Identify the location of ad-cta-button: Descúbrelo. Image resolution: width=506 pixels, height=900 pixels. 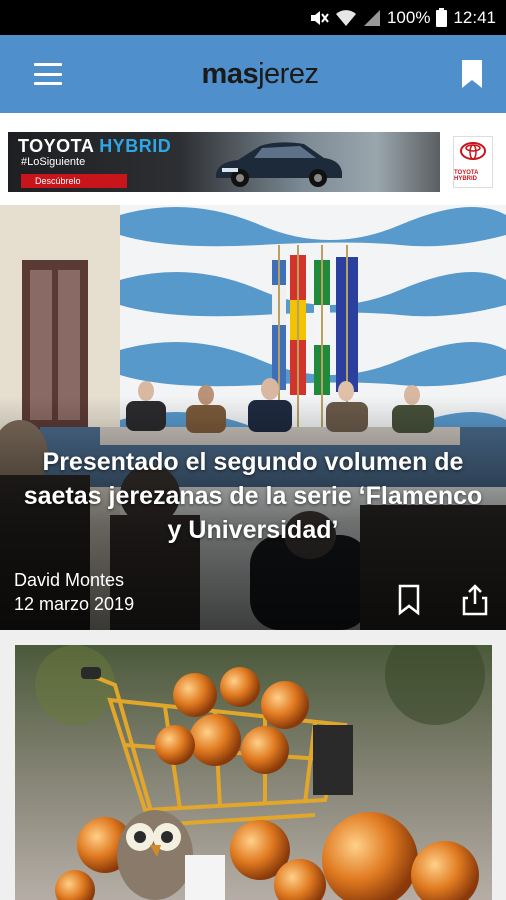
(74, 181).